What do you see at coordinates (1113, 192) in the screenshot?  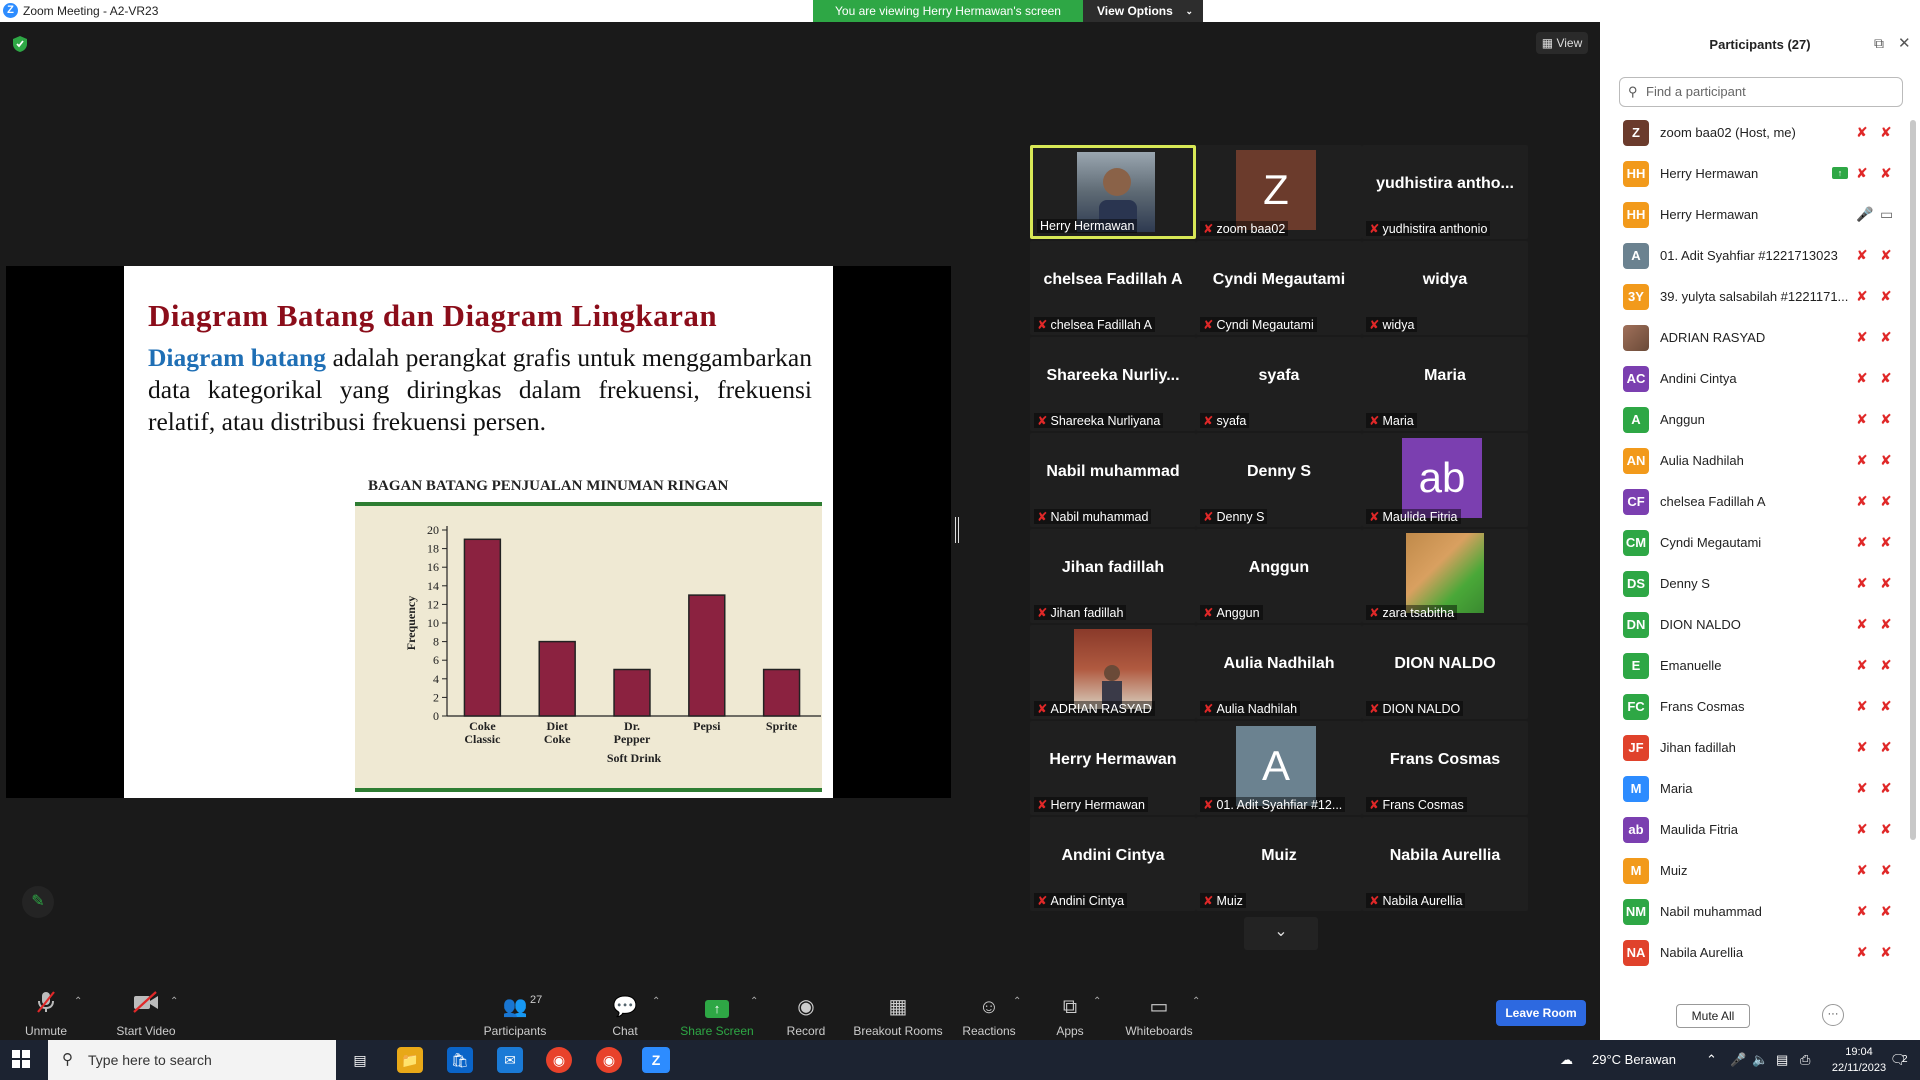 I see `video-tile: Herry Hermawan` at bounding box center [1113, 192].